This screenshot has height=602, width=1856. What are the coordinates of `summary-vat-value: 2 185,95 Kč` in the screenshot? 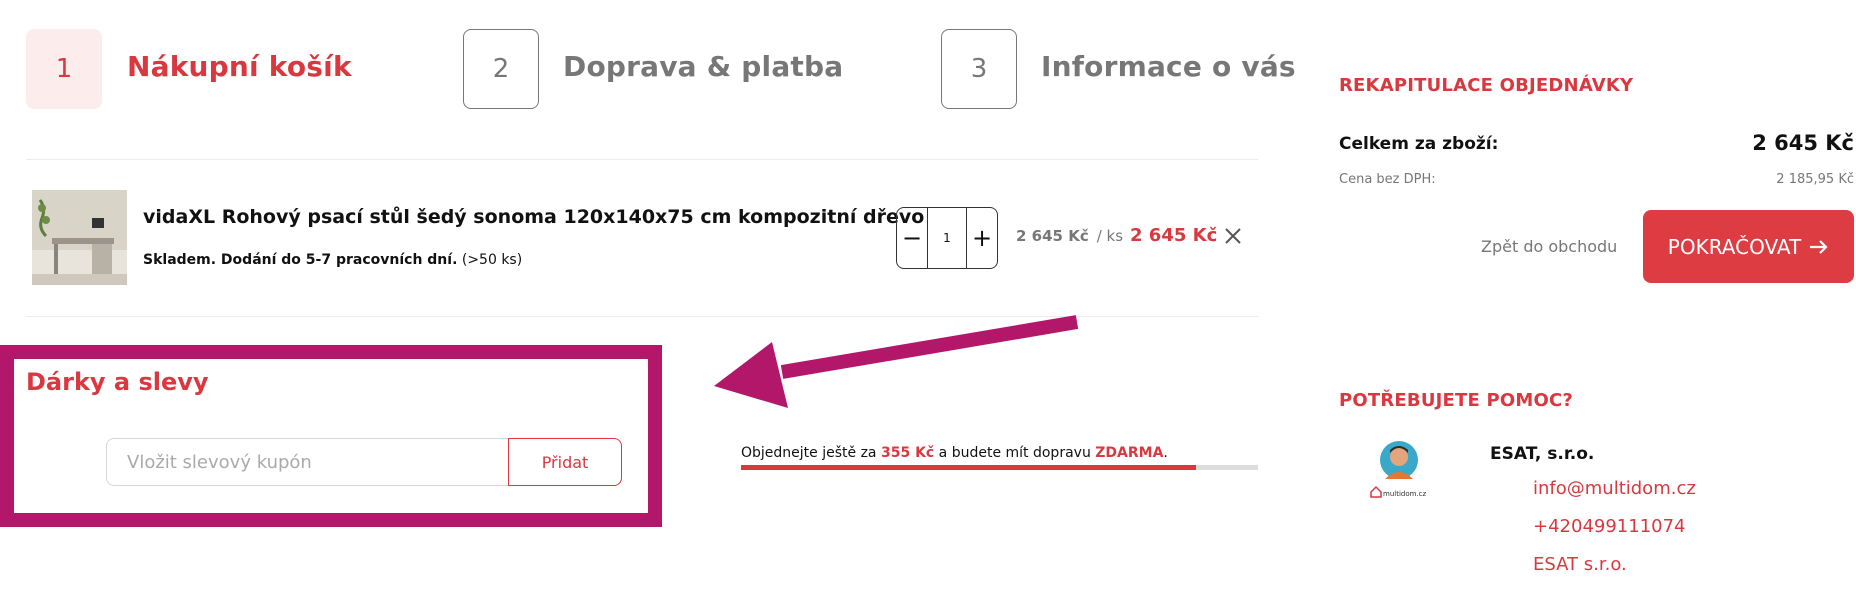 It's located at (1815, 179).